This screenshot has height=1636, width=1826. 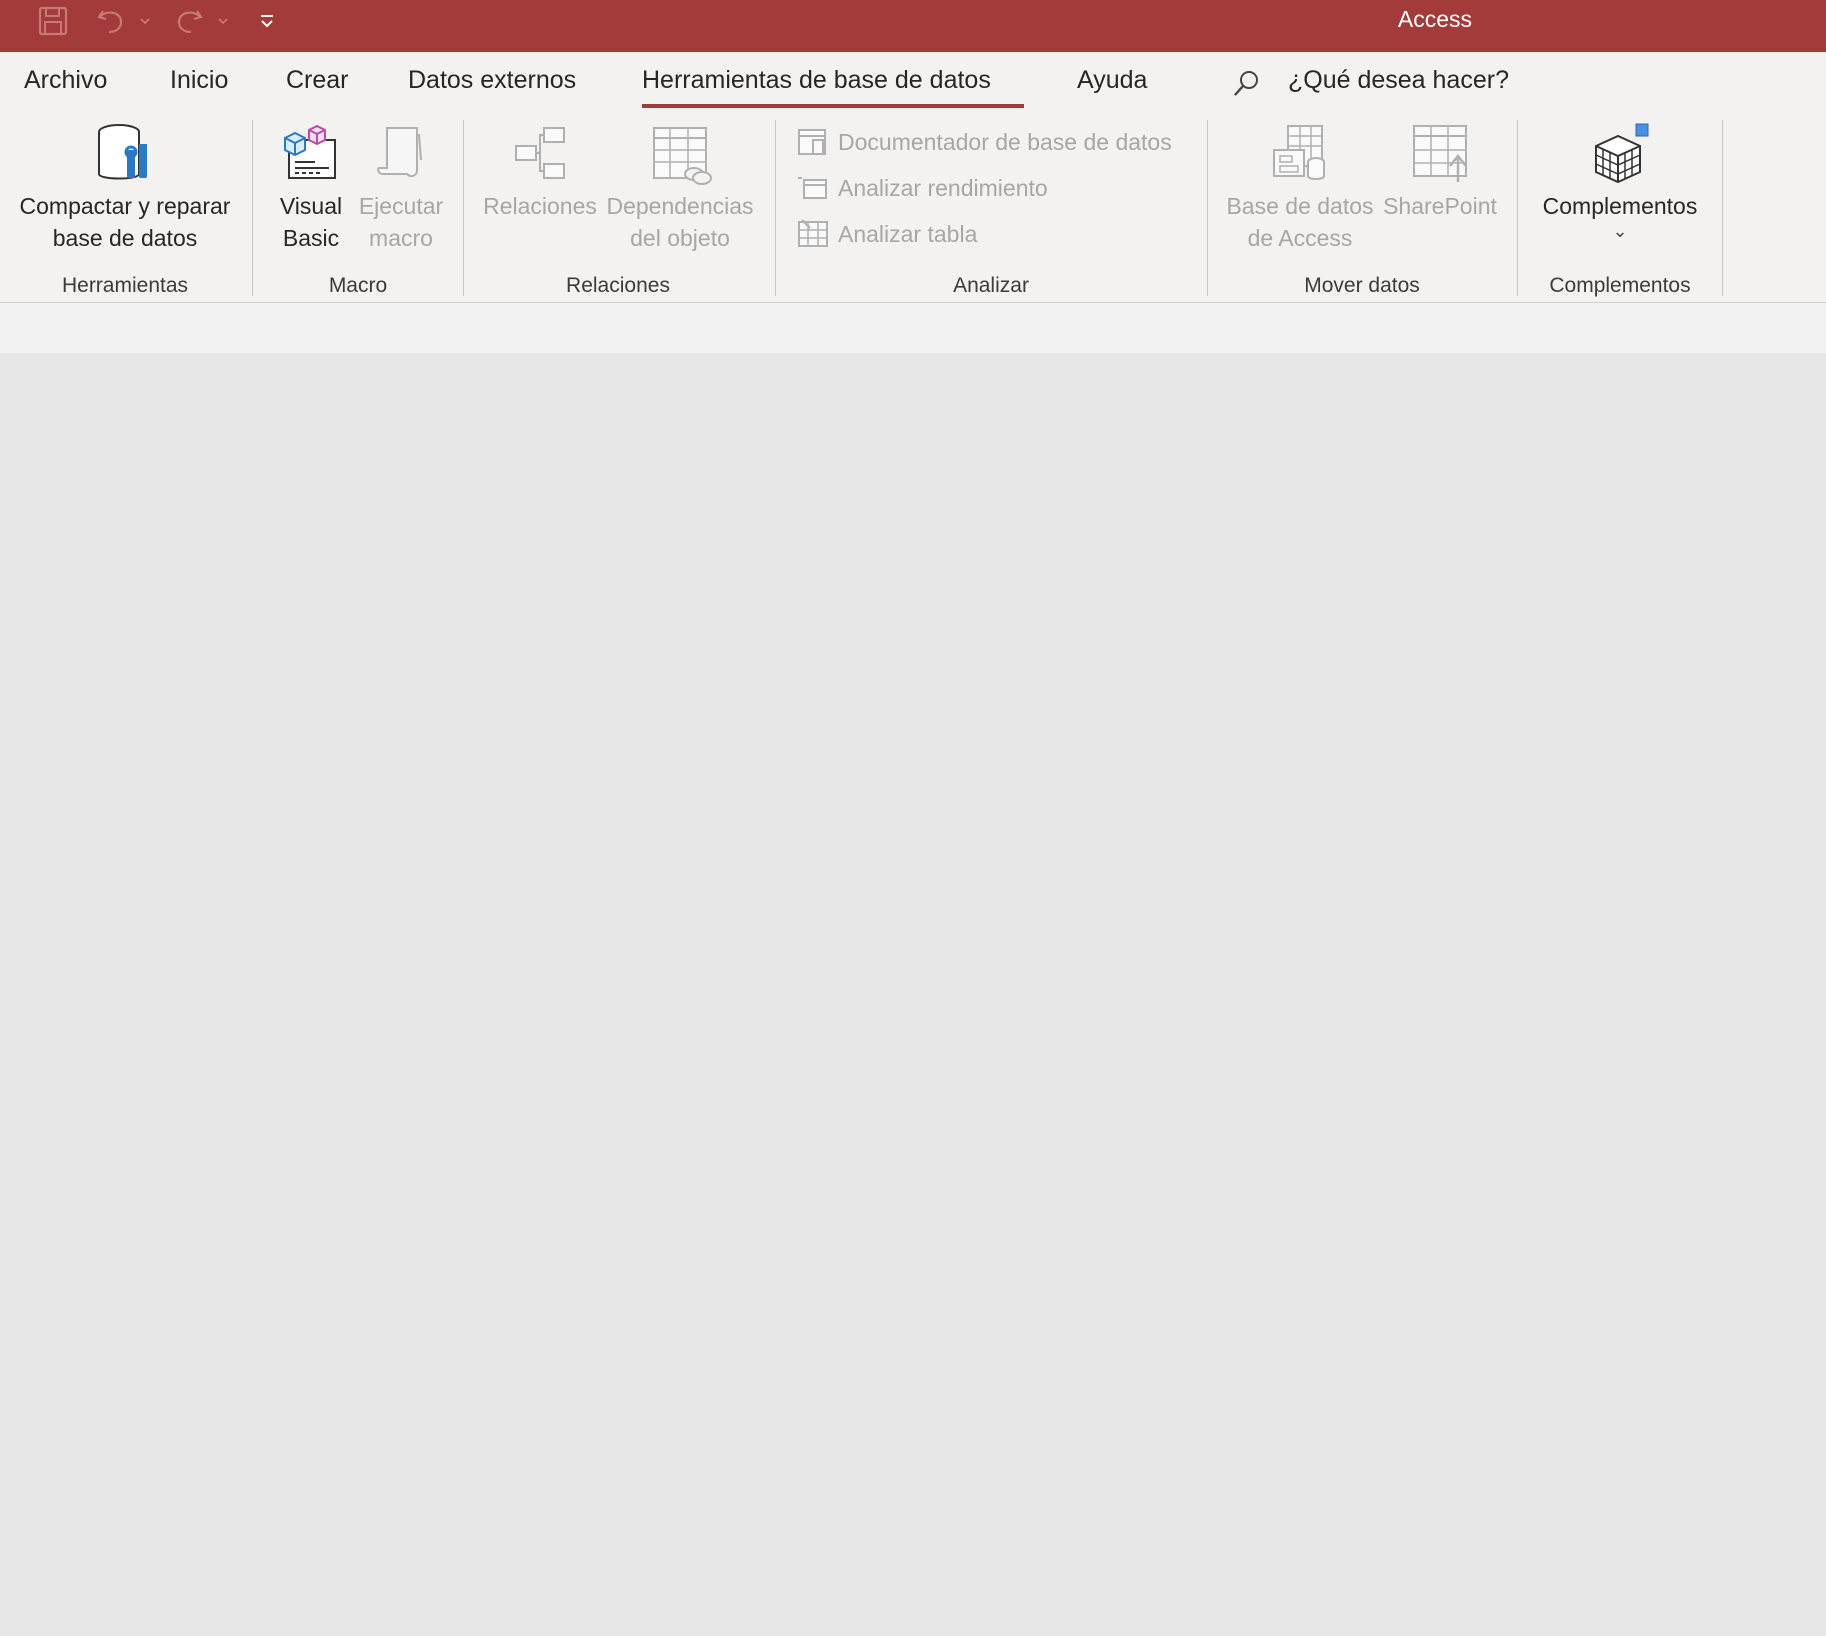 What do you see at coordinates (991, 285) in the screenshot?
I see `group-label-analizar: Analizar` at bounding box center [991, 285].